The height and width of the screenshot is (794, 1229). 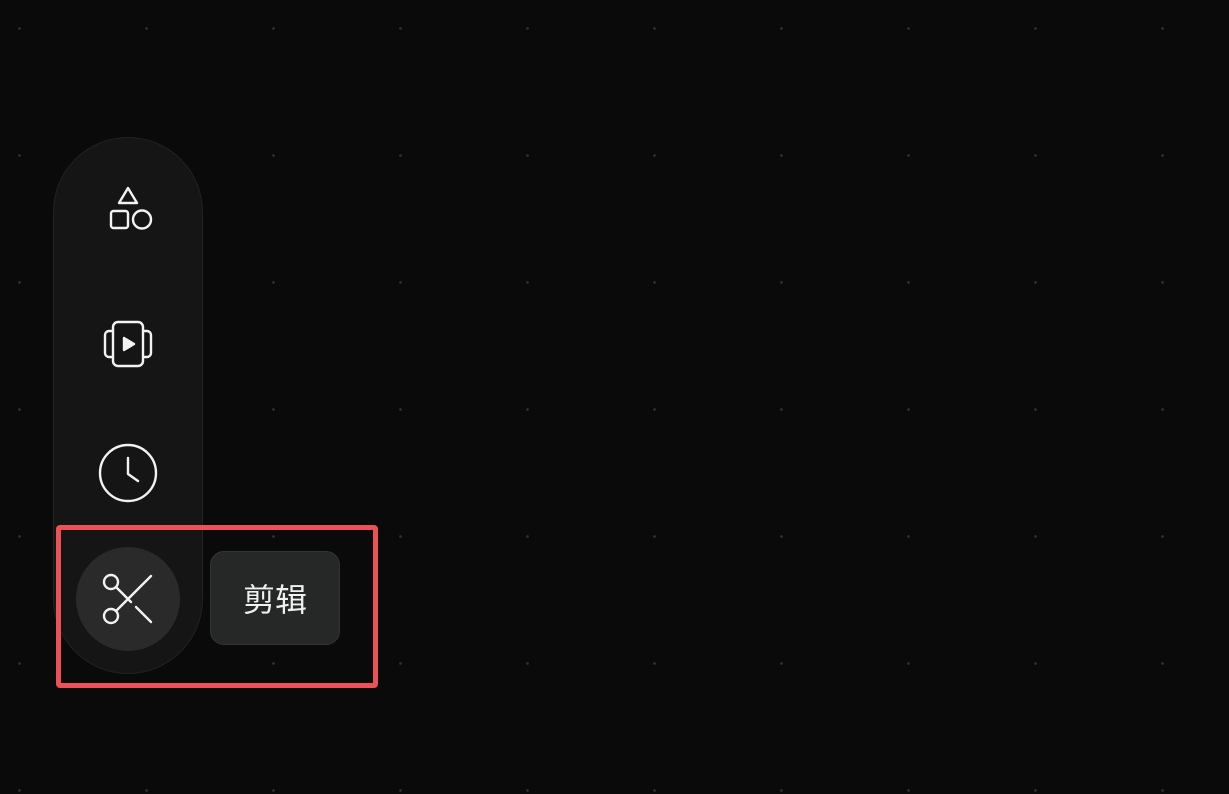 I want to click on video-play-icon, so click(x=128, y=344).